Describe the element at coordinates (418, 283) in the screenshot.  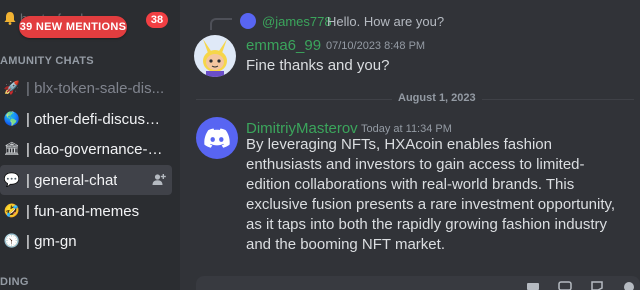
I see `message-input-bar` at that location.